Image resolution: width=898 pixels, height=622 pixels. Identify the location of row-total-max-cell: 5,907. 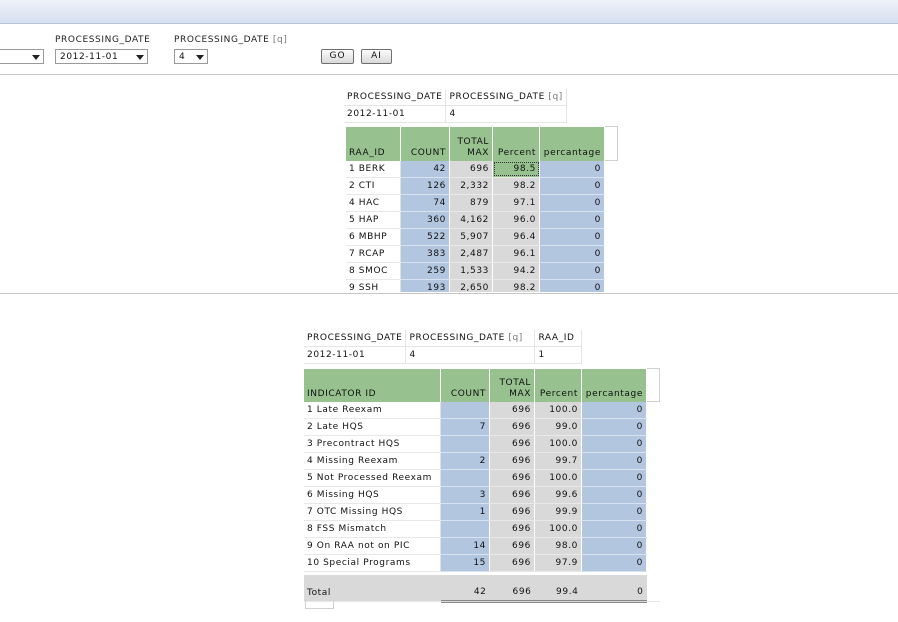
(471, 237).